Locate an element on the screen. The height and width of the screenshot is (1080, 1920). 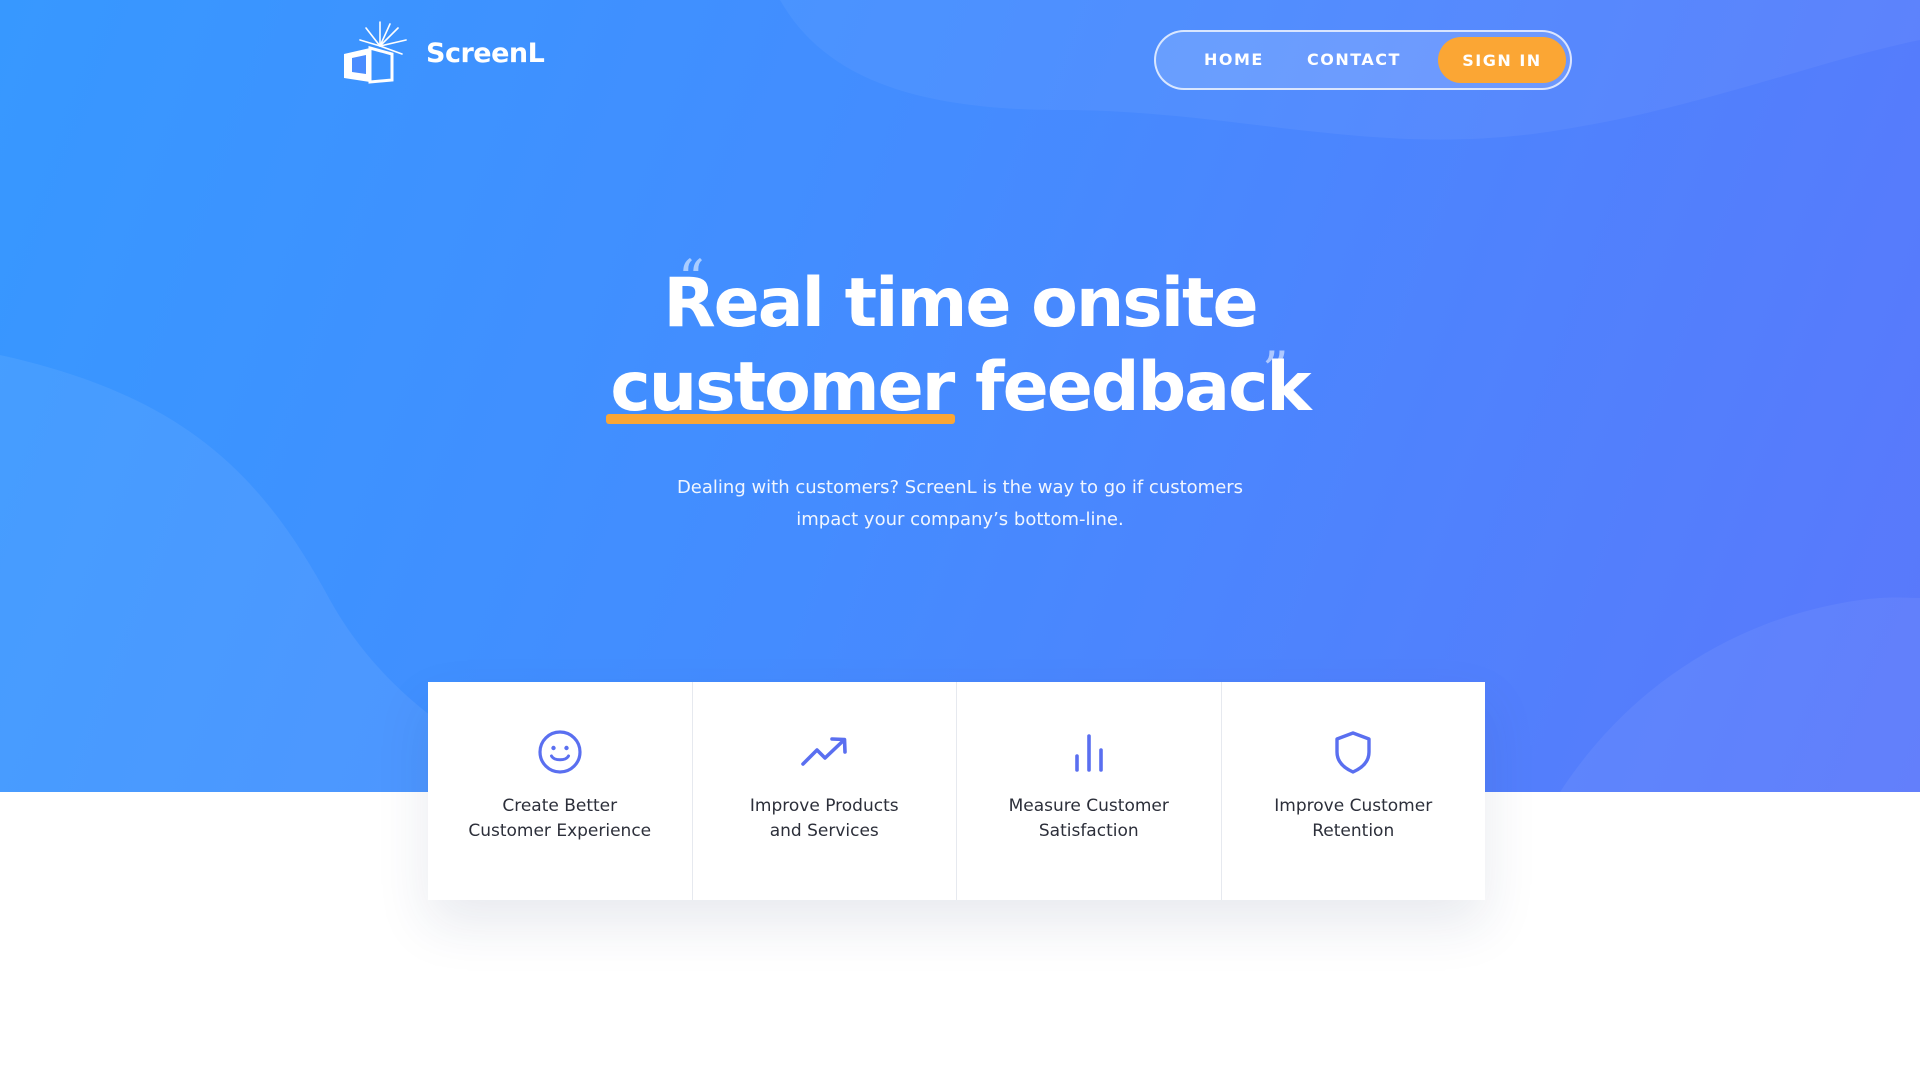
feature-measure-satisfaction: Measure Customer Satisfaction is located at coordinates (1089, 791).